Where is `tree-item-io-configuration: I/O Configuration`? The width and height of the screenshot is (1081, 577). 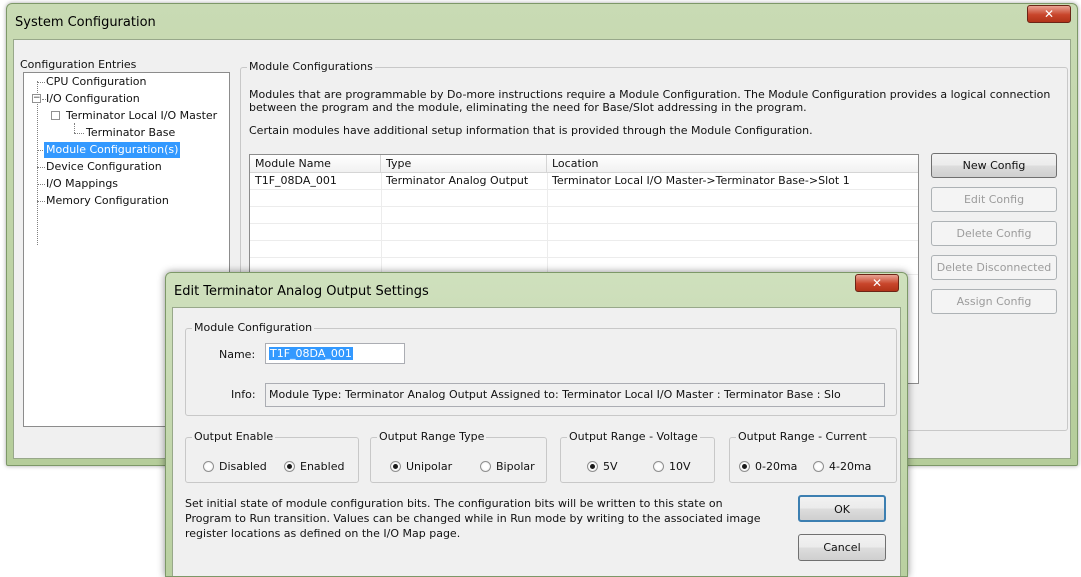 tree-item-io-configuration: I/O Configuration is located at coordinates (93, 99).